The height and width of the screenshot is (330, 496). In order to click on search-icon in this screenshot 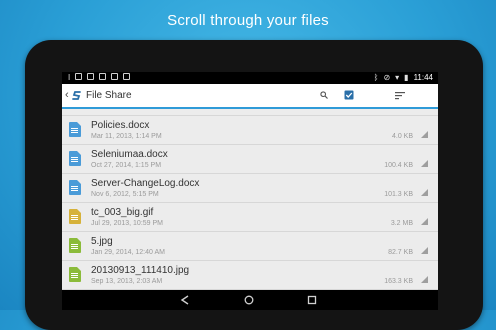, I will do `click(324, 95)`.